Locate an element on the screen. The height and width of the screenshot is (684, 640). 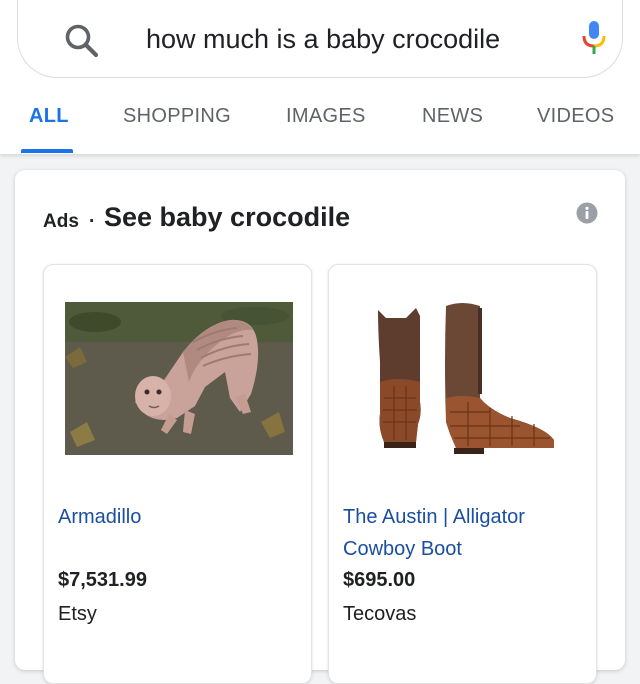
product-price: $7,531.99 is located at coordinates (102, 580).